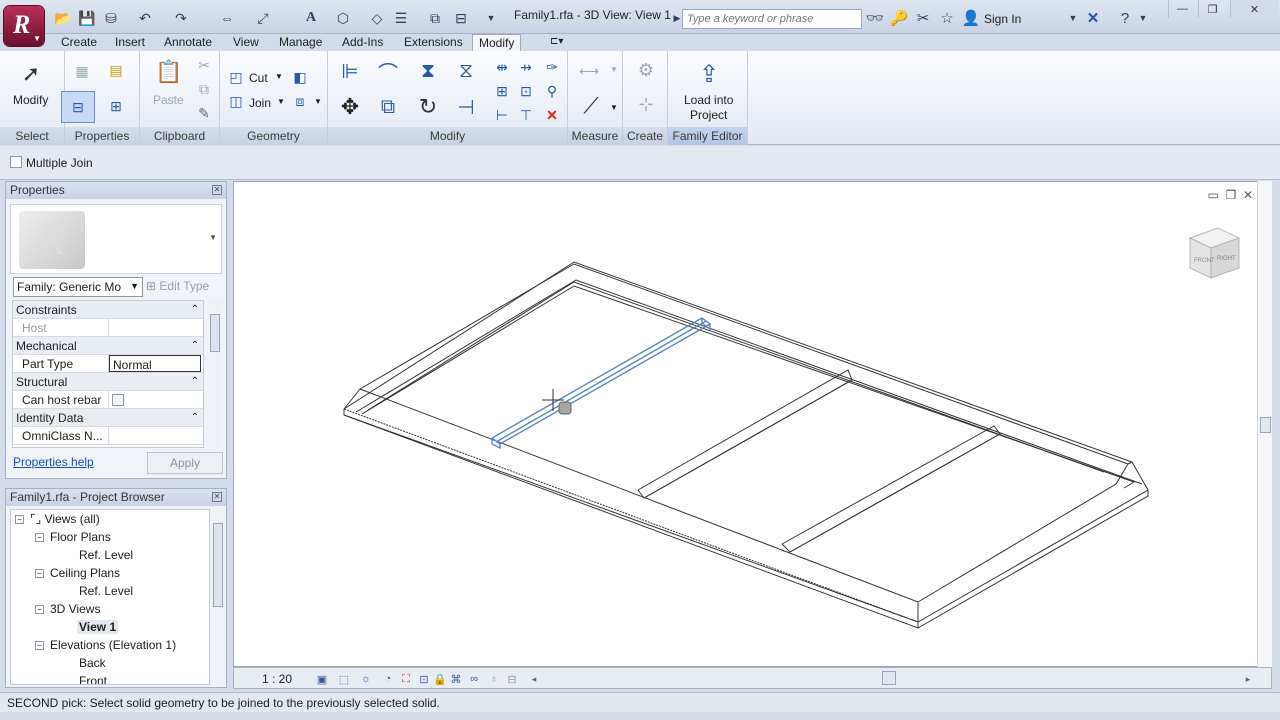 The image size is (1280, 720). I want to click on tree-node-ceiling-ref-level: Ref. Level, so click(106, 591).